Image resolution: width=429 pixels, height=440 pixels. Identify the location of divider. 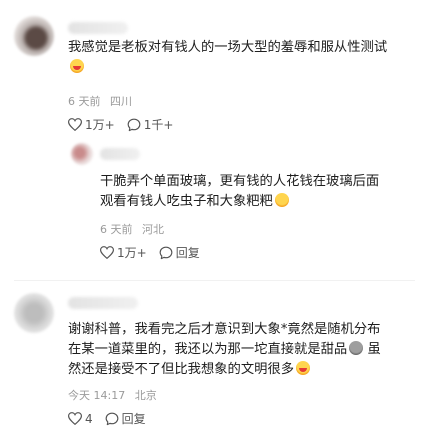
(214, 280).